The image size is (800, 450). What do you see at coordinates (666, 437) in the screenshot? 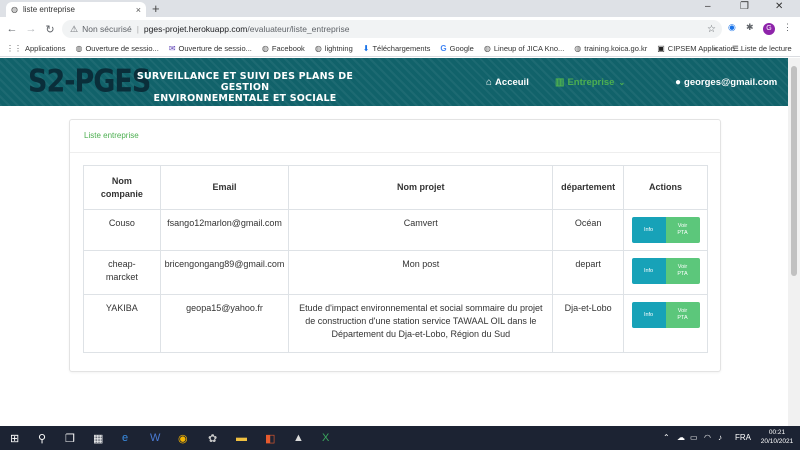
I see `tray-chevron-icon: ⌃` at bounding box center [666, 437].